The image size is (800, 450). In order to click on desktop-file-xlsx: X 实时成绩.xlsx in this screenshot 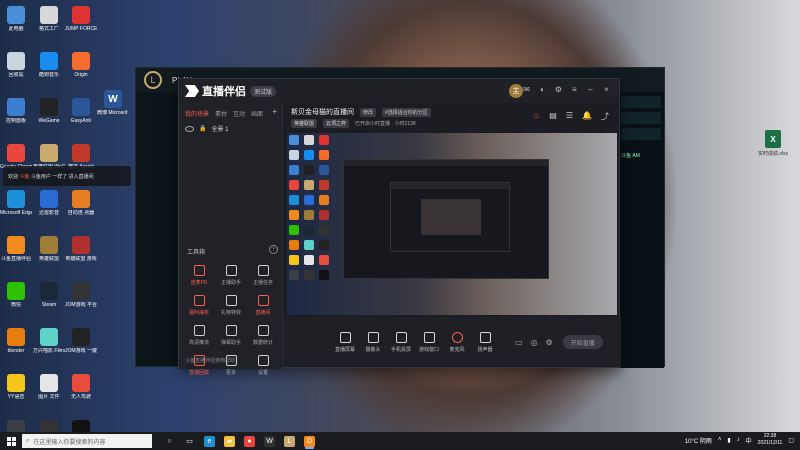, I will do `click(773, 143)`.